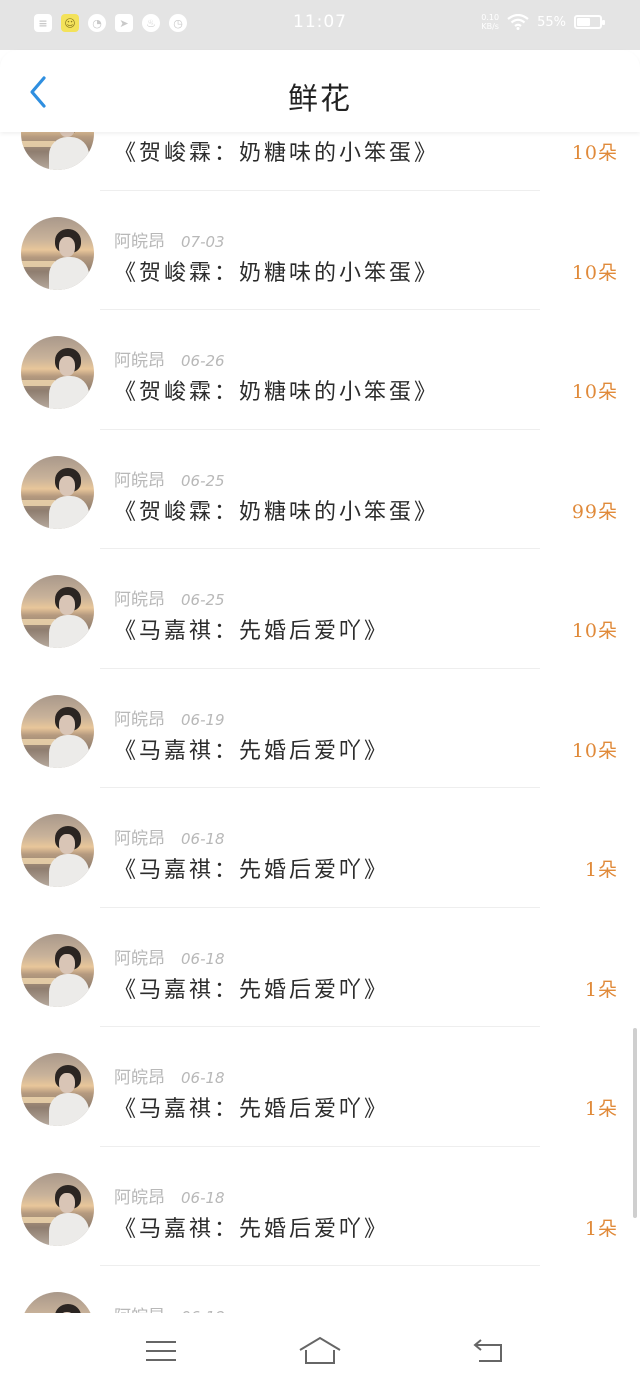 The height and width of the screenshot is (1387, 640). Describe the element at coordinates (320, 729) in the screenshot. I see `list-item: 阿皖昂 06-19 《马嘉祺：先婚后爱吖》 10朵` at that location.